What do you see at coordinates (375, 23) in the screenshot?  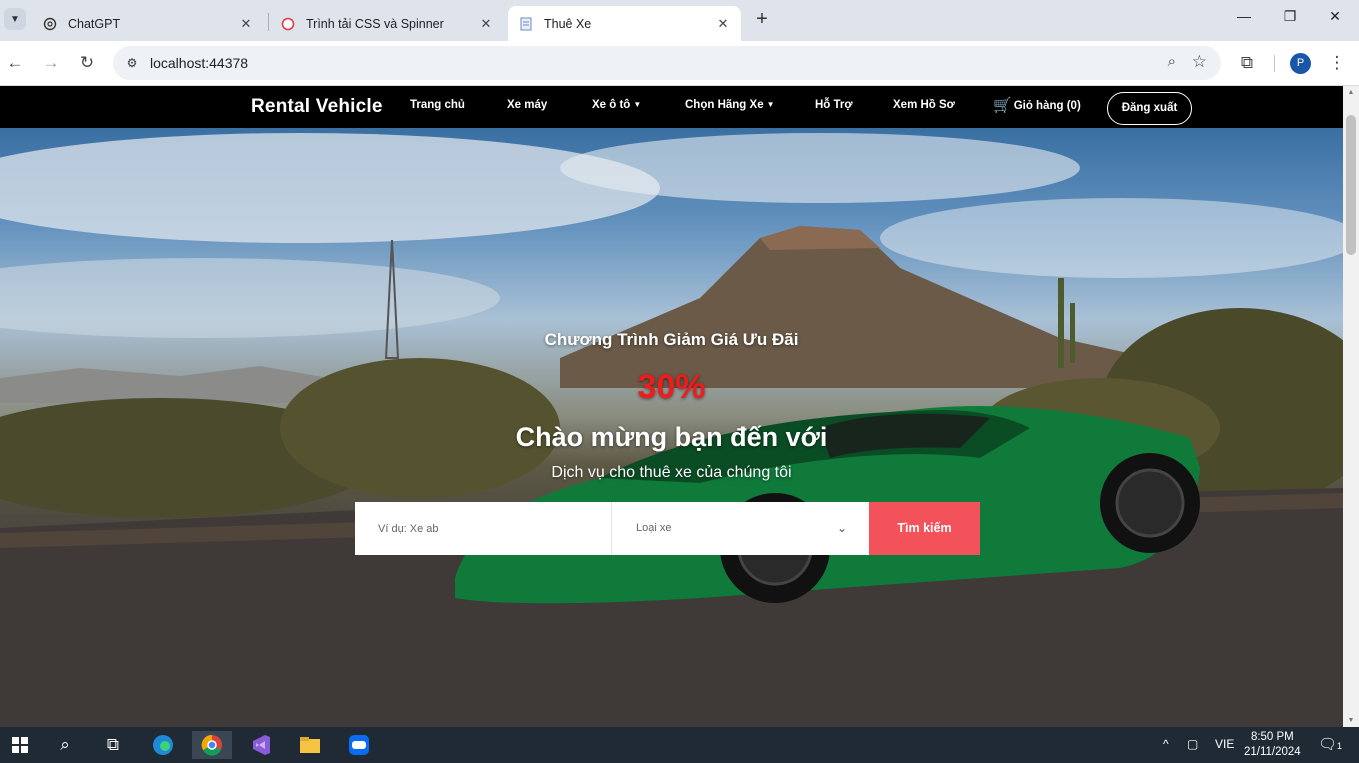 I see `tab-title: Trình tải CSS và Spinner` at bounding box center [375, 23].